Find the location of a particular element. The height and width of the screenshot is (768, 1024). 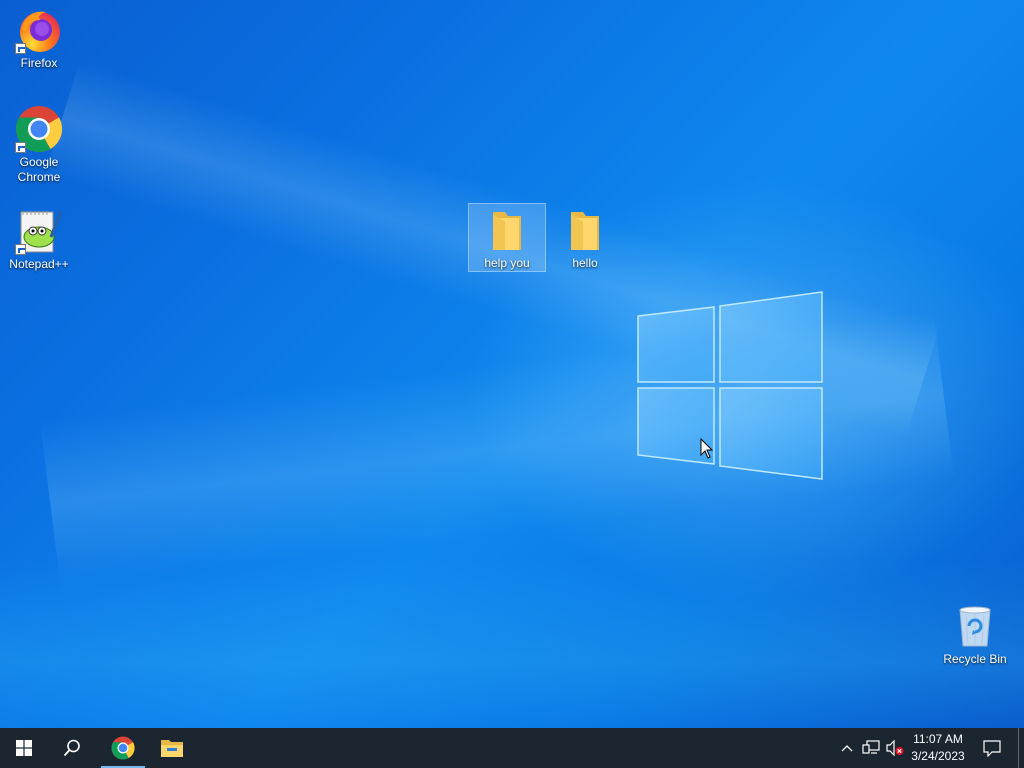

chevron-up-icon is located at coordinates (847, 748).